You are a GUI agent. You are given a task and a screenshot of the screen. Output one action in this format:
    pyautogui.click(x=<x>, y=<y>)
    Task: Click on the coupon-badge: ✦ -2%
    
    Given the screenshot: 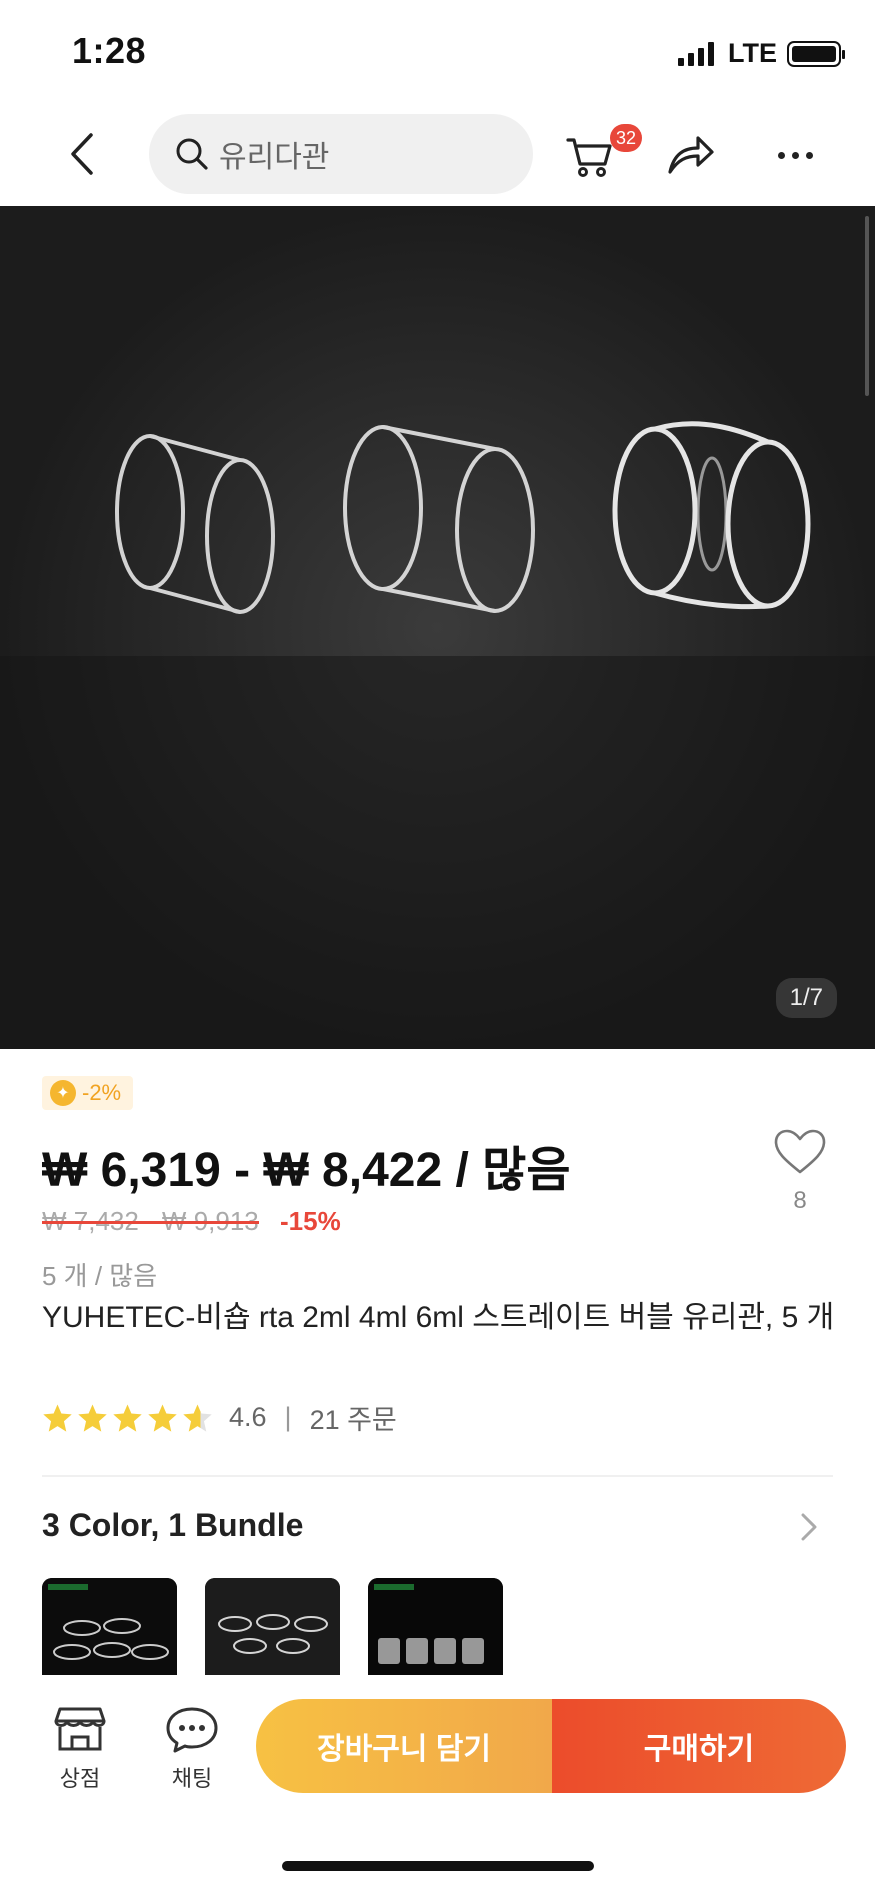 What is the action you would take?
    pyautogui.click(x=88, y=1093)
    